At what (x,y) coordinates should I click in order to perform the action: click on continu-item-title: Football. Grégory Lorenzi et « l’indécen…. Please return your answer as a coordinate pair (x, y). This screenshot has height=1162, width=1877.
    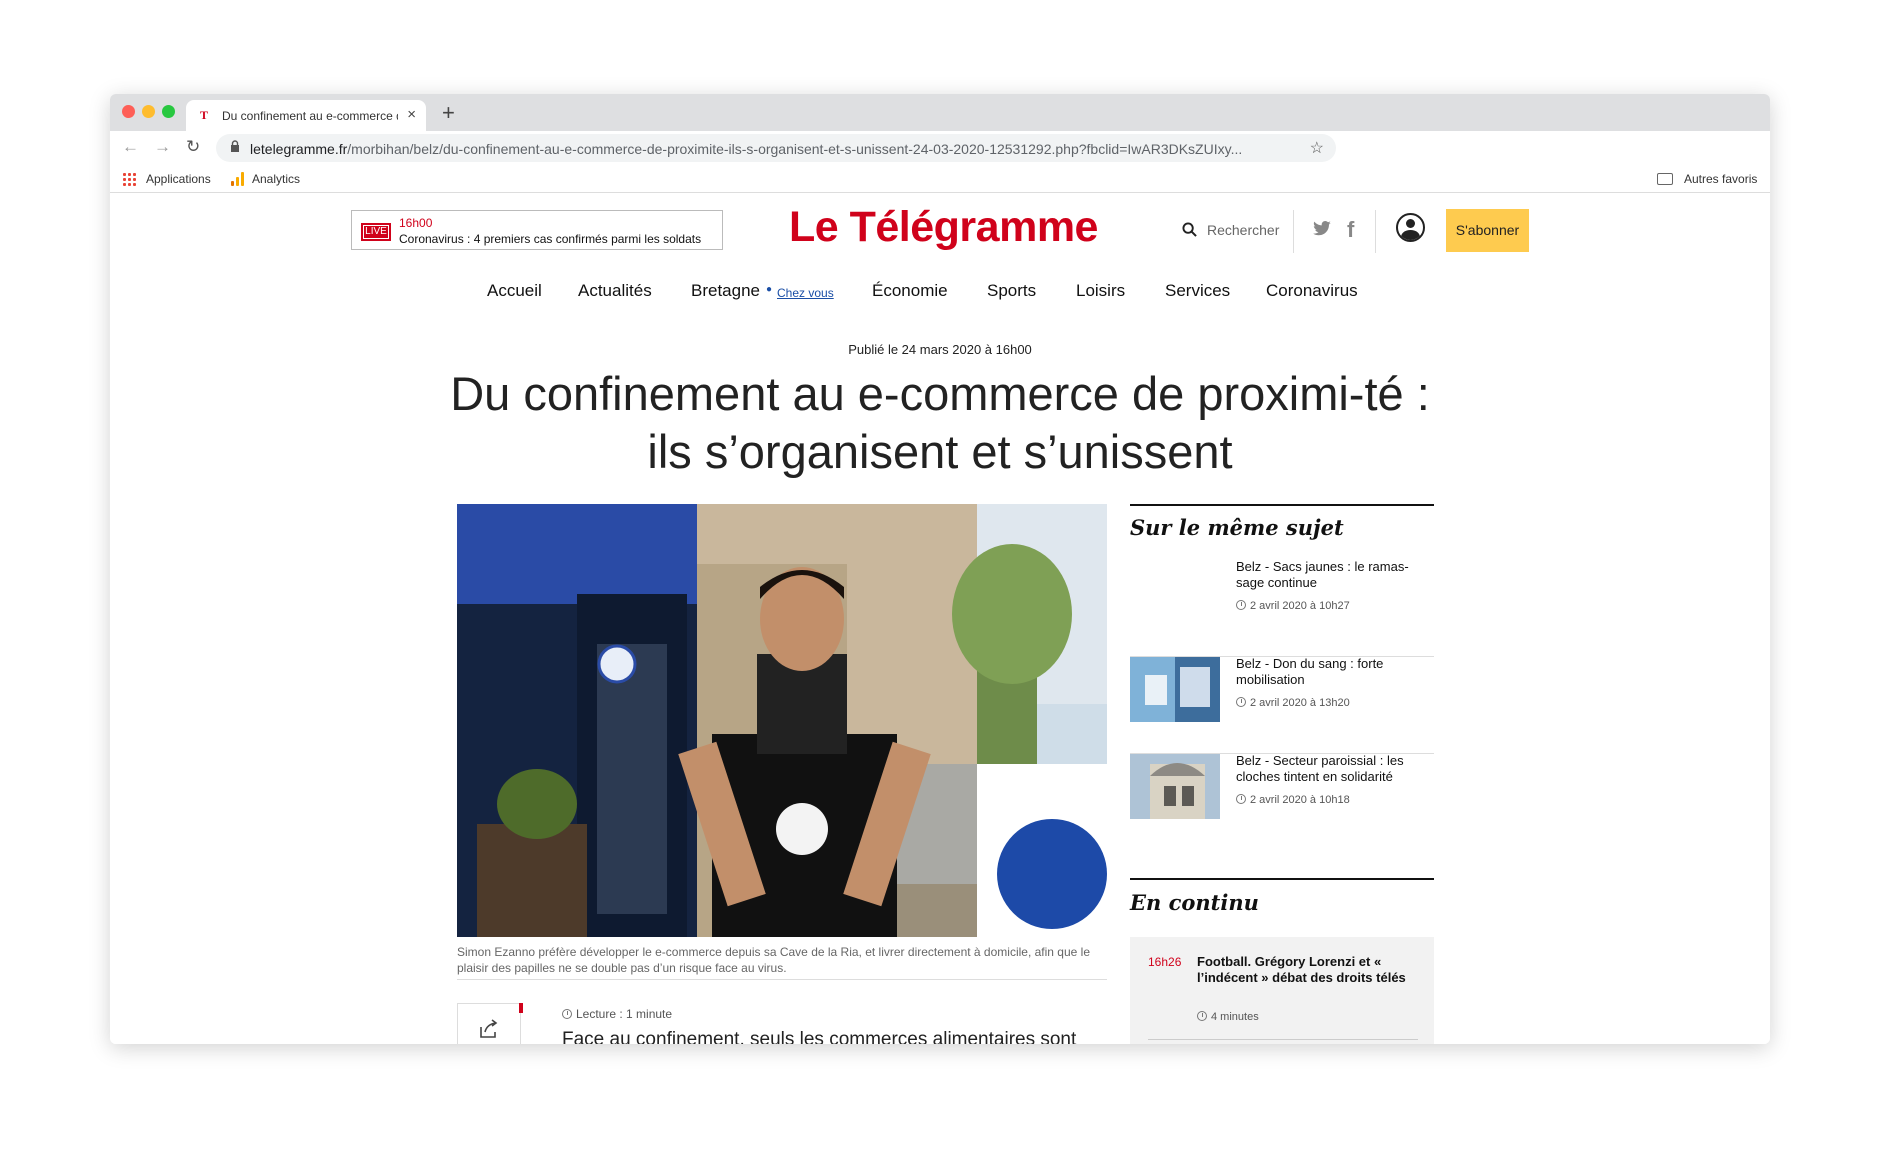
    Looking at the image, I should click on (1302, 970).